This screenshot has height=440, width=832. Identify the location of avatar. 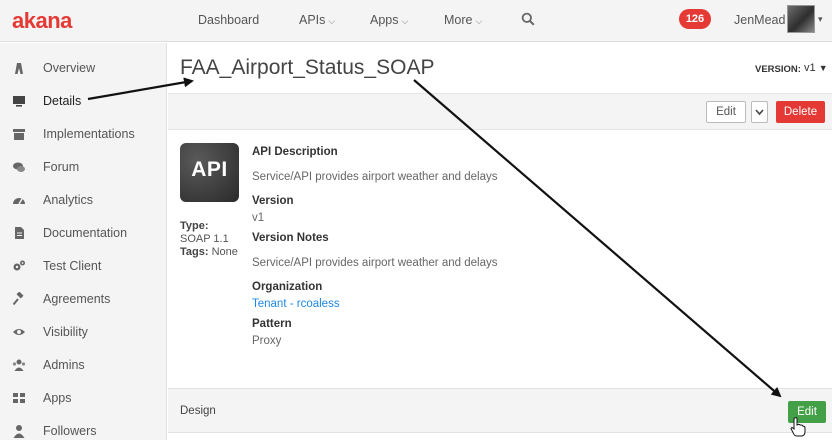
(801, 19).